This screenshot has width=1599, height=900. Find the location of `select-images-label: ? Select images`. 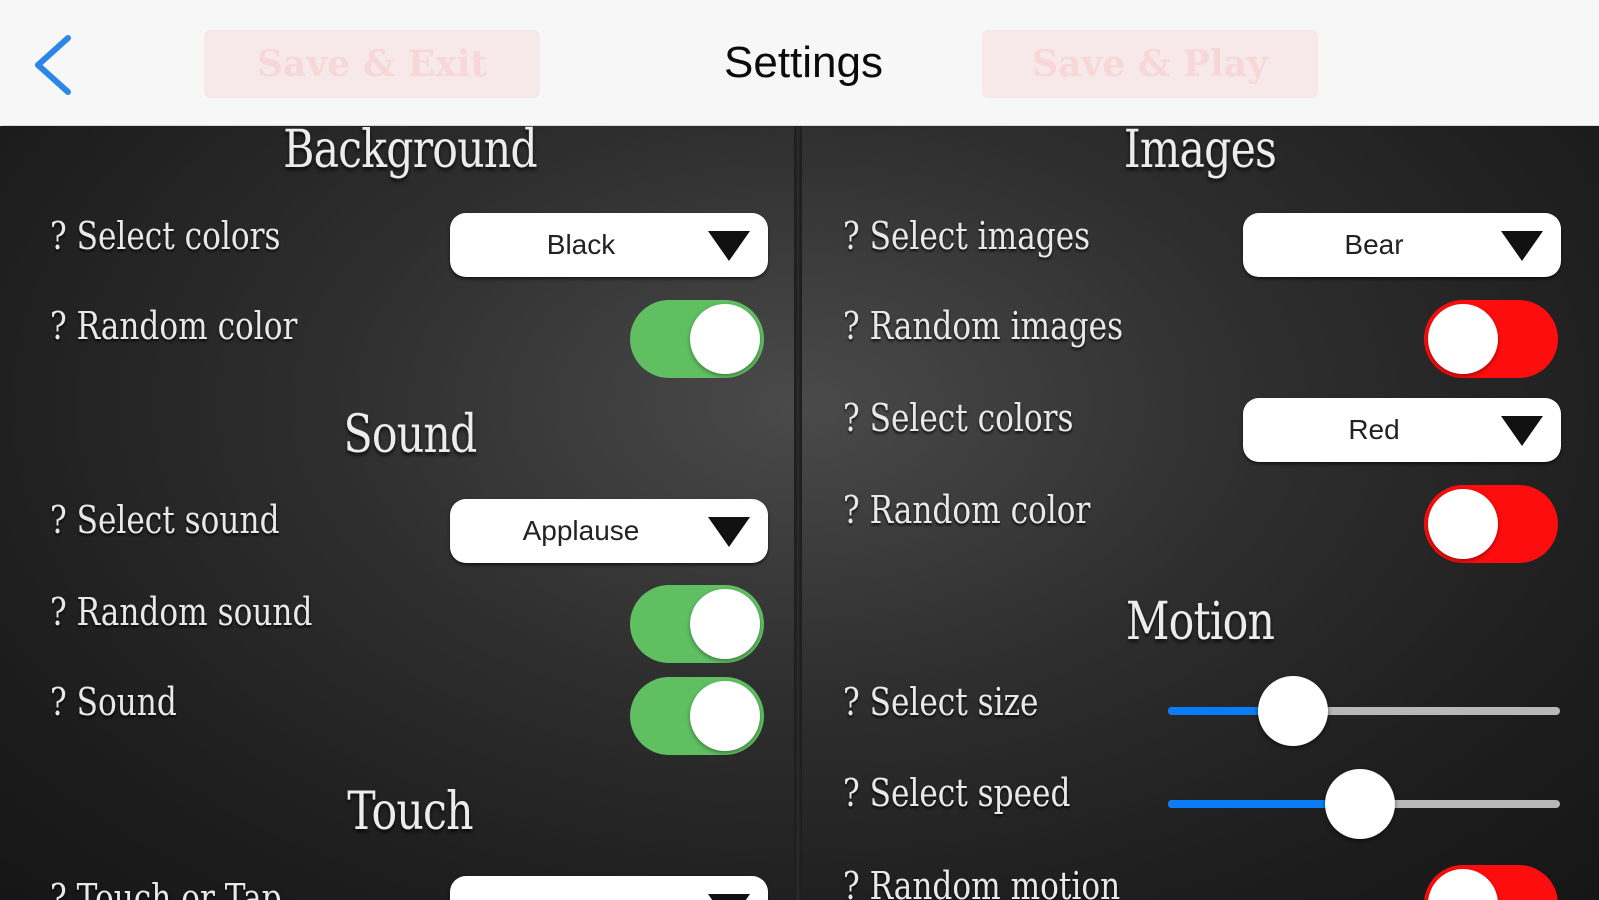

select-images-label: ? Select images is located at coordinates (967, 236).